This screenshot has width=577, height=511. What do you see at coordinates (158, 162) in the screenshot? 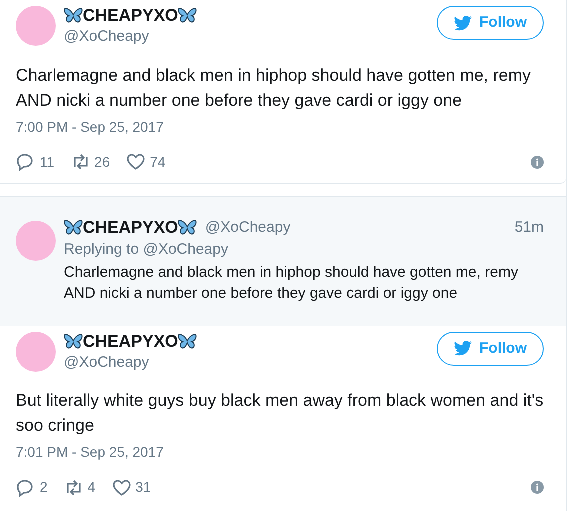
I see `like-count: 74` at bounding box center [158, 162].